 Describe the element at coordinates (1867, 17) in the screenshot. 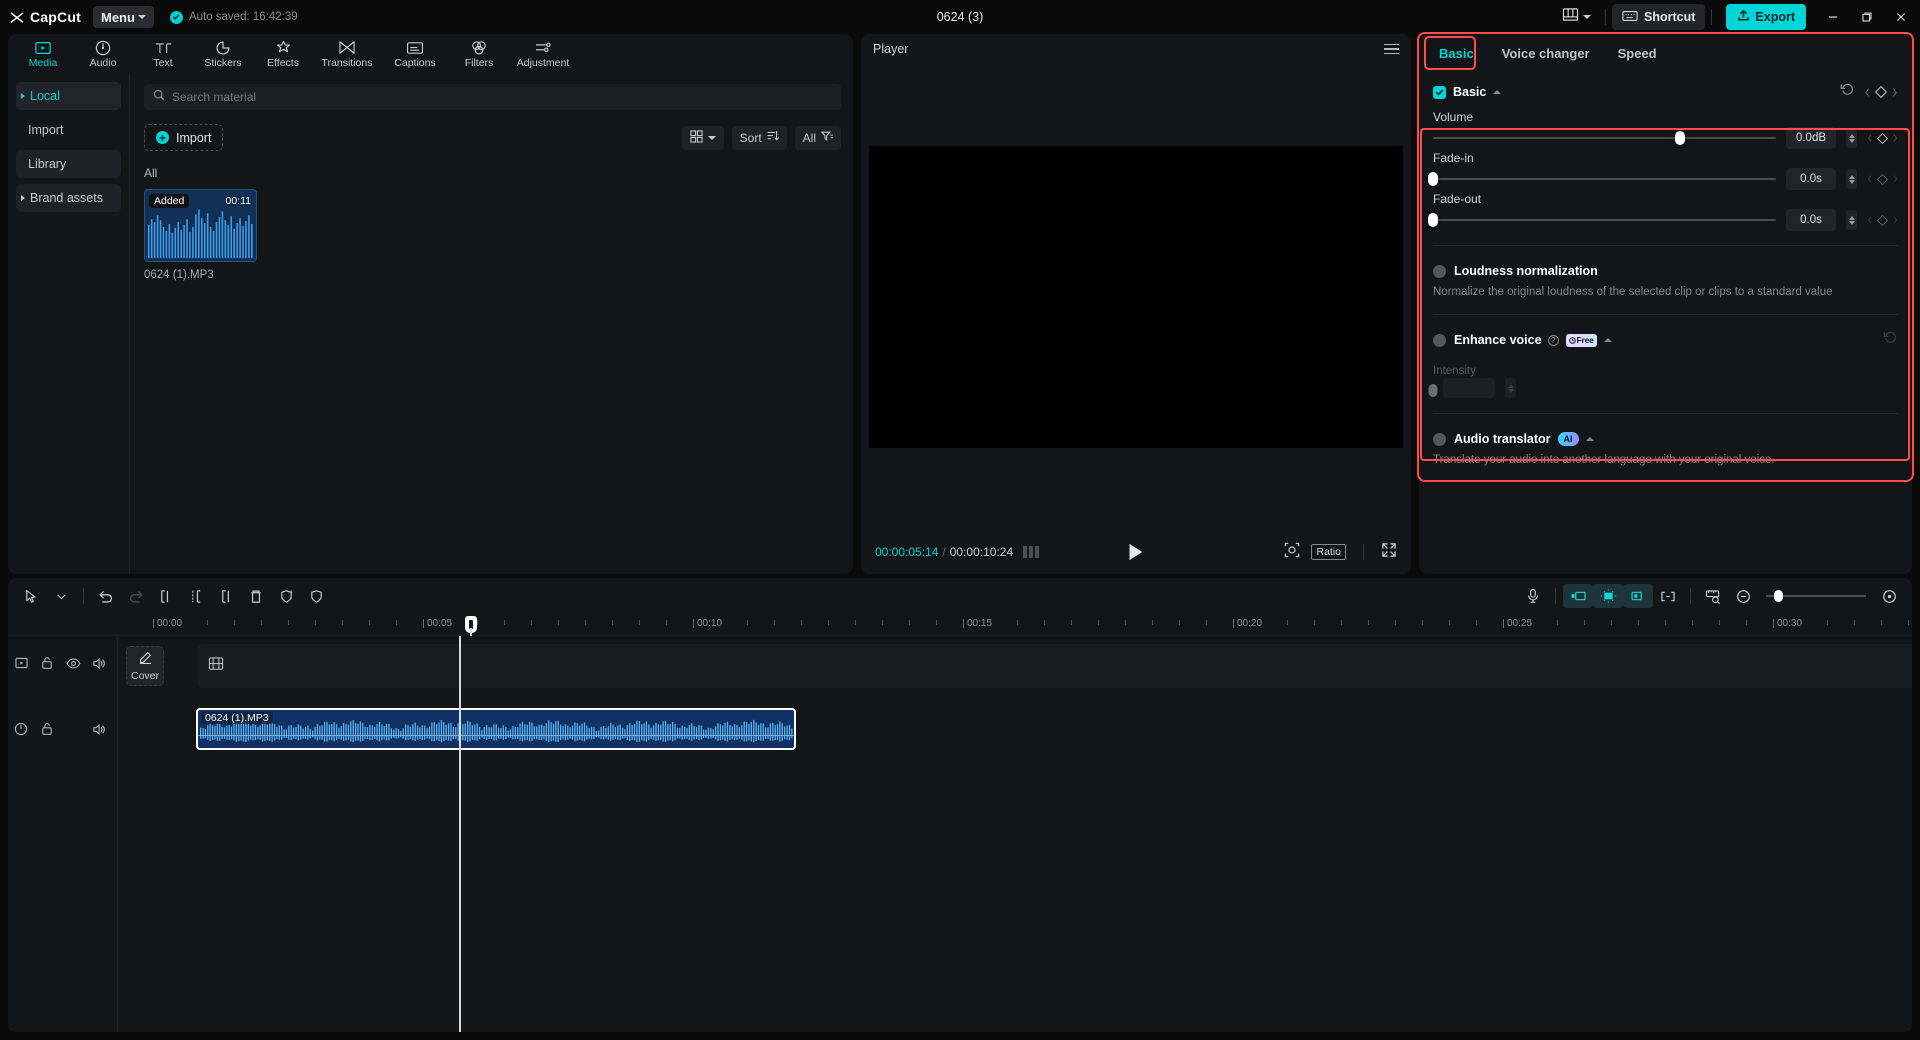

I see `maximize-button` at that location.